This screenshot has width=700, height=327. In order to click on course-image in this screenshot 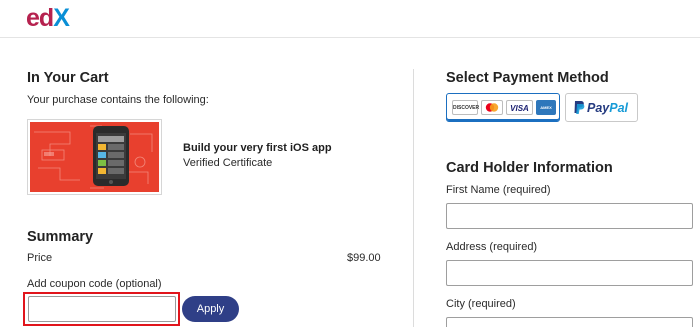, I will do `click(94, 157)`.